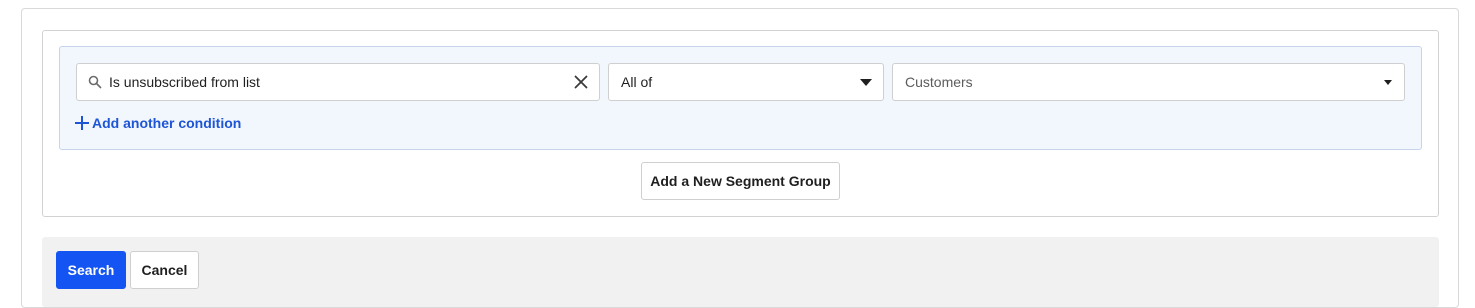 The height and width of the screenshot is (308, 1475). What do you see at coordinates (740, 181) in the screenshot?
I see `add-segment-group-button: Add a New Segment Group` at bounding box center [740, 181].